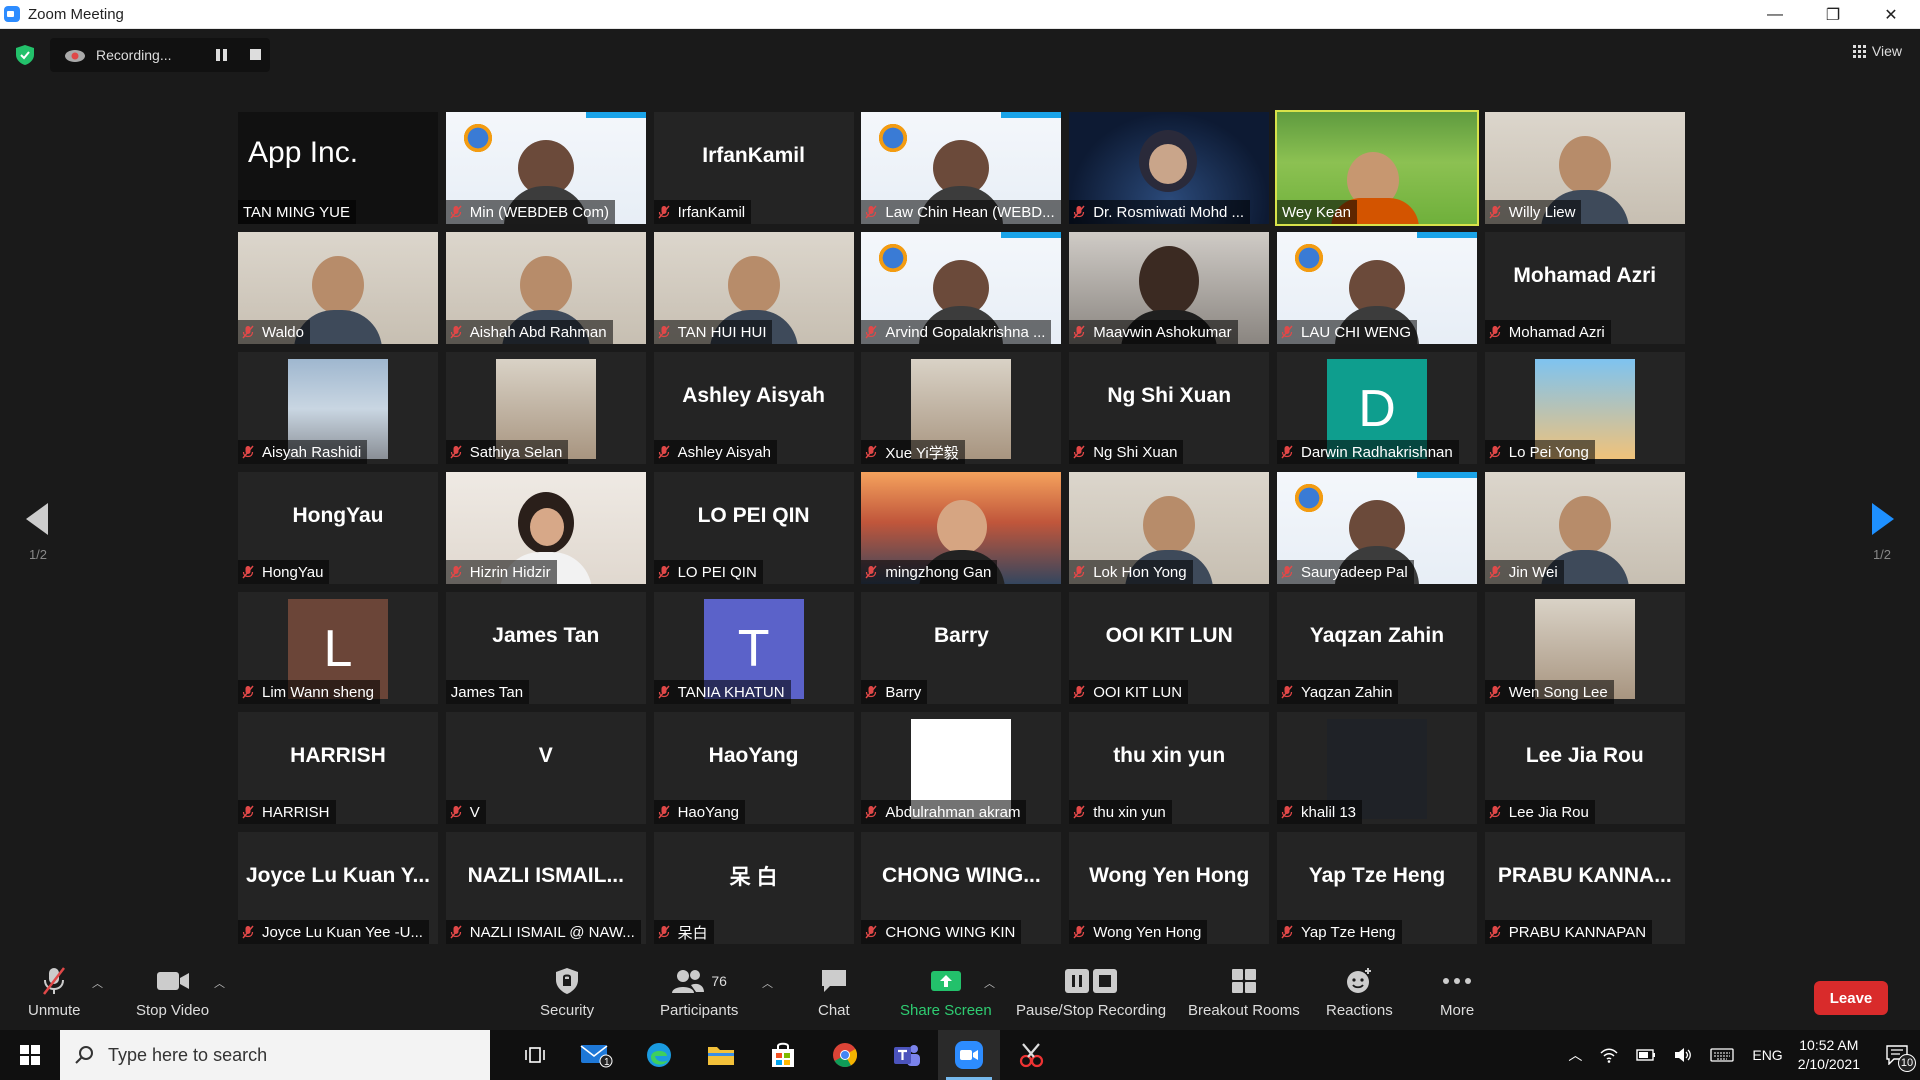 The height and width of the screenshot is (1080, 1920). What do you see at coordinates (545, 768) in the screenshot?
I see `participant-tile: VV` at bounding box center [545, 768].